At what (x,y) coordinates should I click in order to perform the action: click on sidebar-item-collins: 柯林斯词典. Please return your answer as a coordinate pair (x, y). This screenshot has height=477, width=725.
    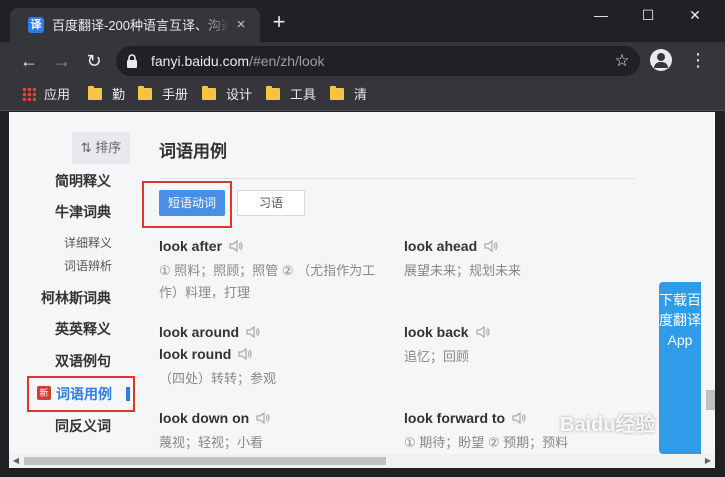
    Looking at the image, I should click on (64, 298).